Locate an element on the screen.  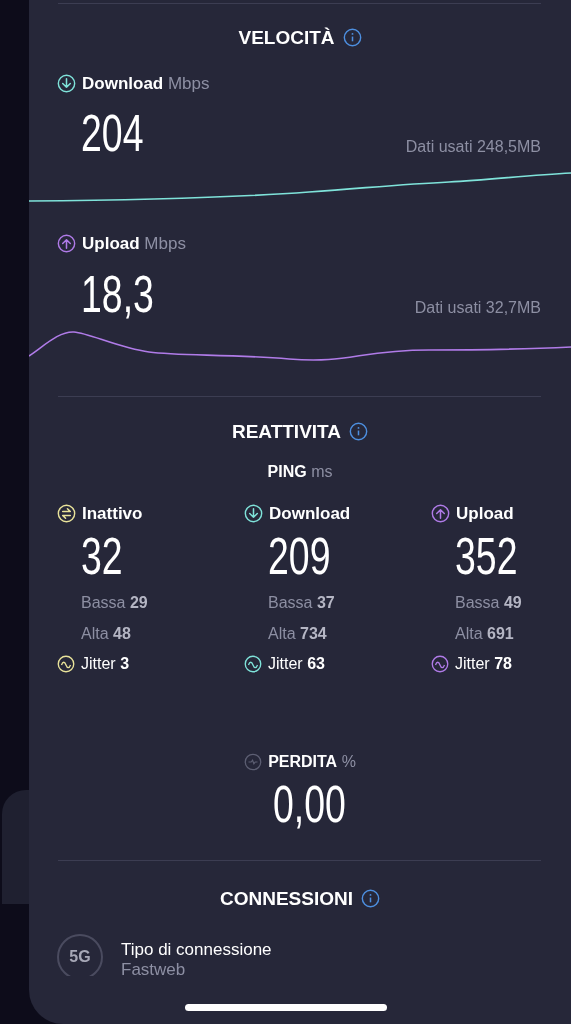
section-title: CONNESSIONI is located at coordinates (286, 898).